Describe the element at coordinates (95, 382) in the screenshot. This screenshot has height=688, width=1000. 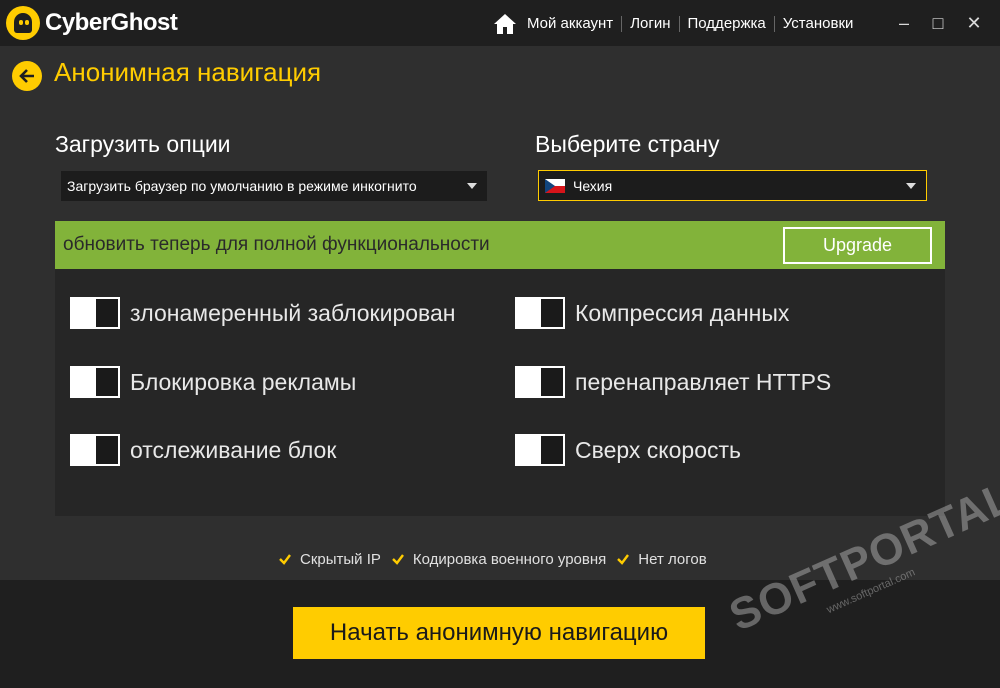
I see `ad-block-toggle` at that location.